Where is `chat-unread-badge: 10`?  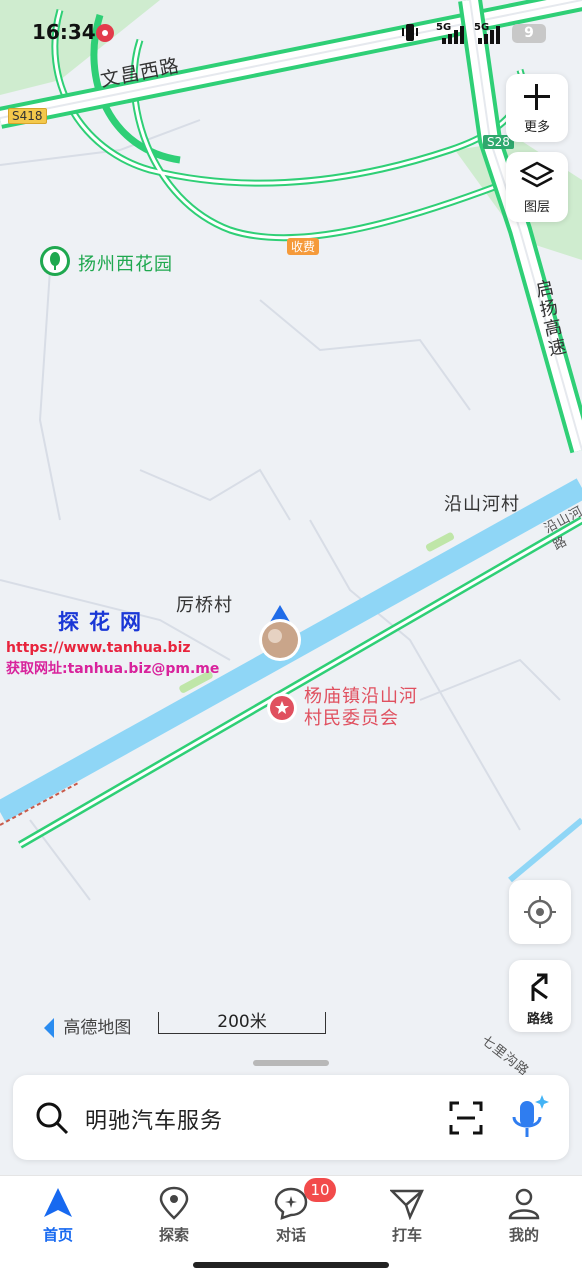 chat-unread-badge: 10 is located at coordinates (320, 1190).